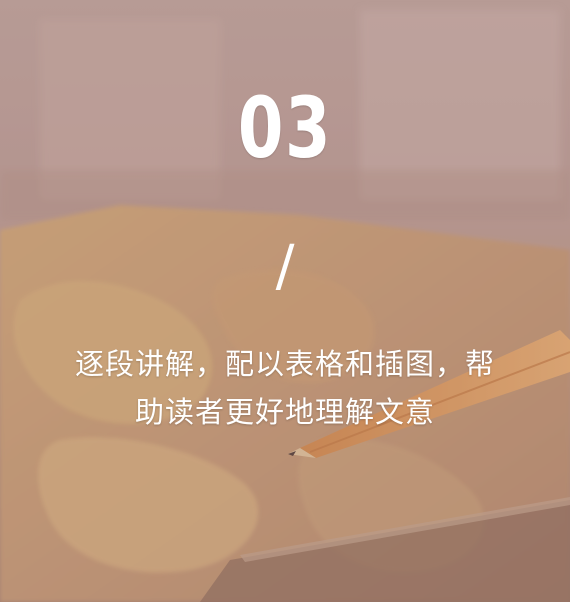 The width and height of the screenshot is (570, 602). I want to click on caption-line-1: 逐段讲解，配以表格和插图，帮, so click(284, 364).